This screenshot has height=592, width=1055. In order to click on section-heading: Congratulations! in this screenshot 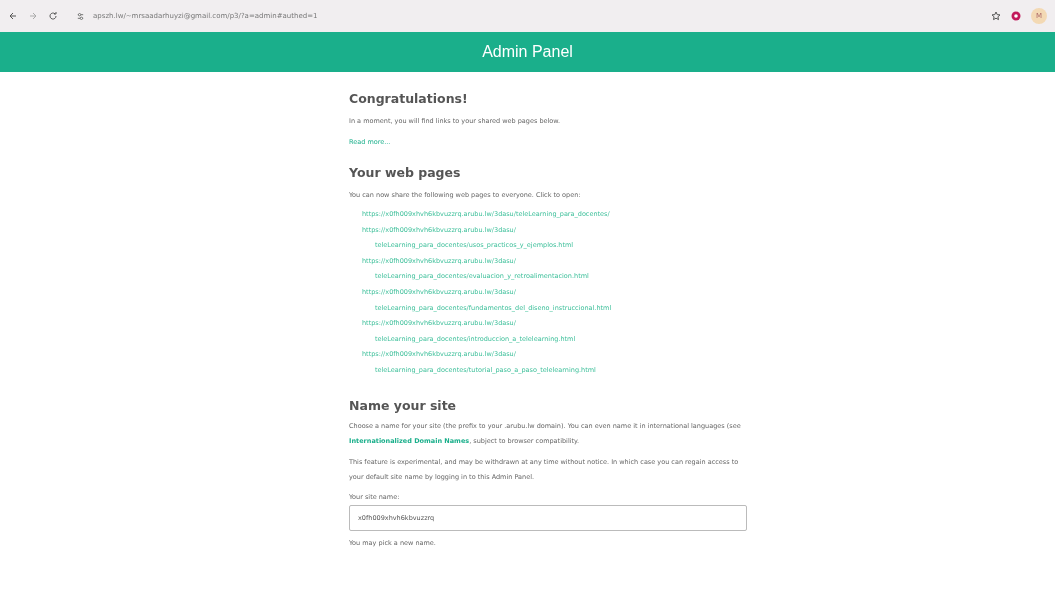, I will do `click(408, 98)`.